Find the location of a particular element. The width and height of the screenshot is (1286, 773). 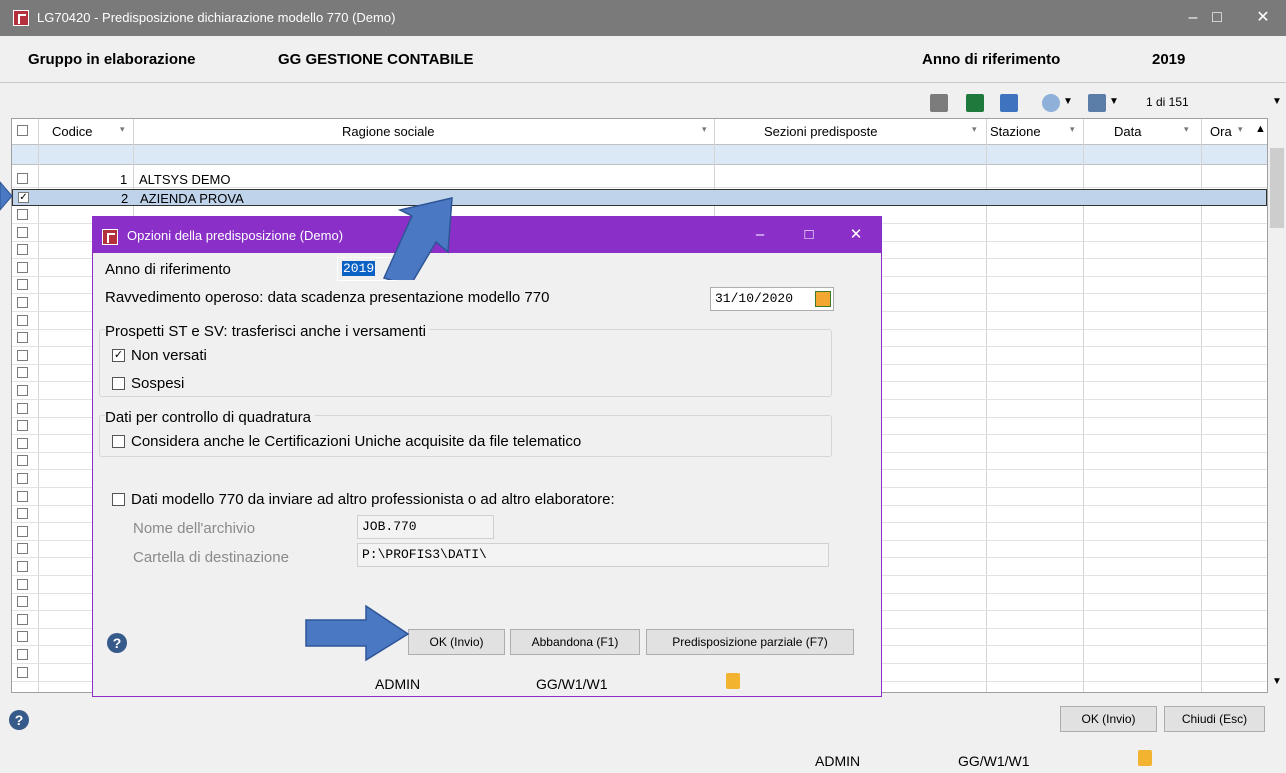

dialog-ok-button: OK (Invio) is located at coordinates (456, 642).